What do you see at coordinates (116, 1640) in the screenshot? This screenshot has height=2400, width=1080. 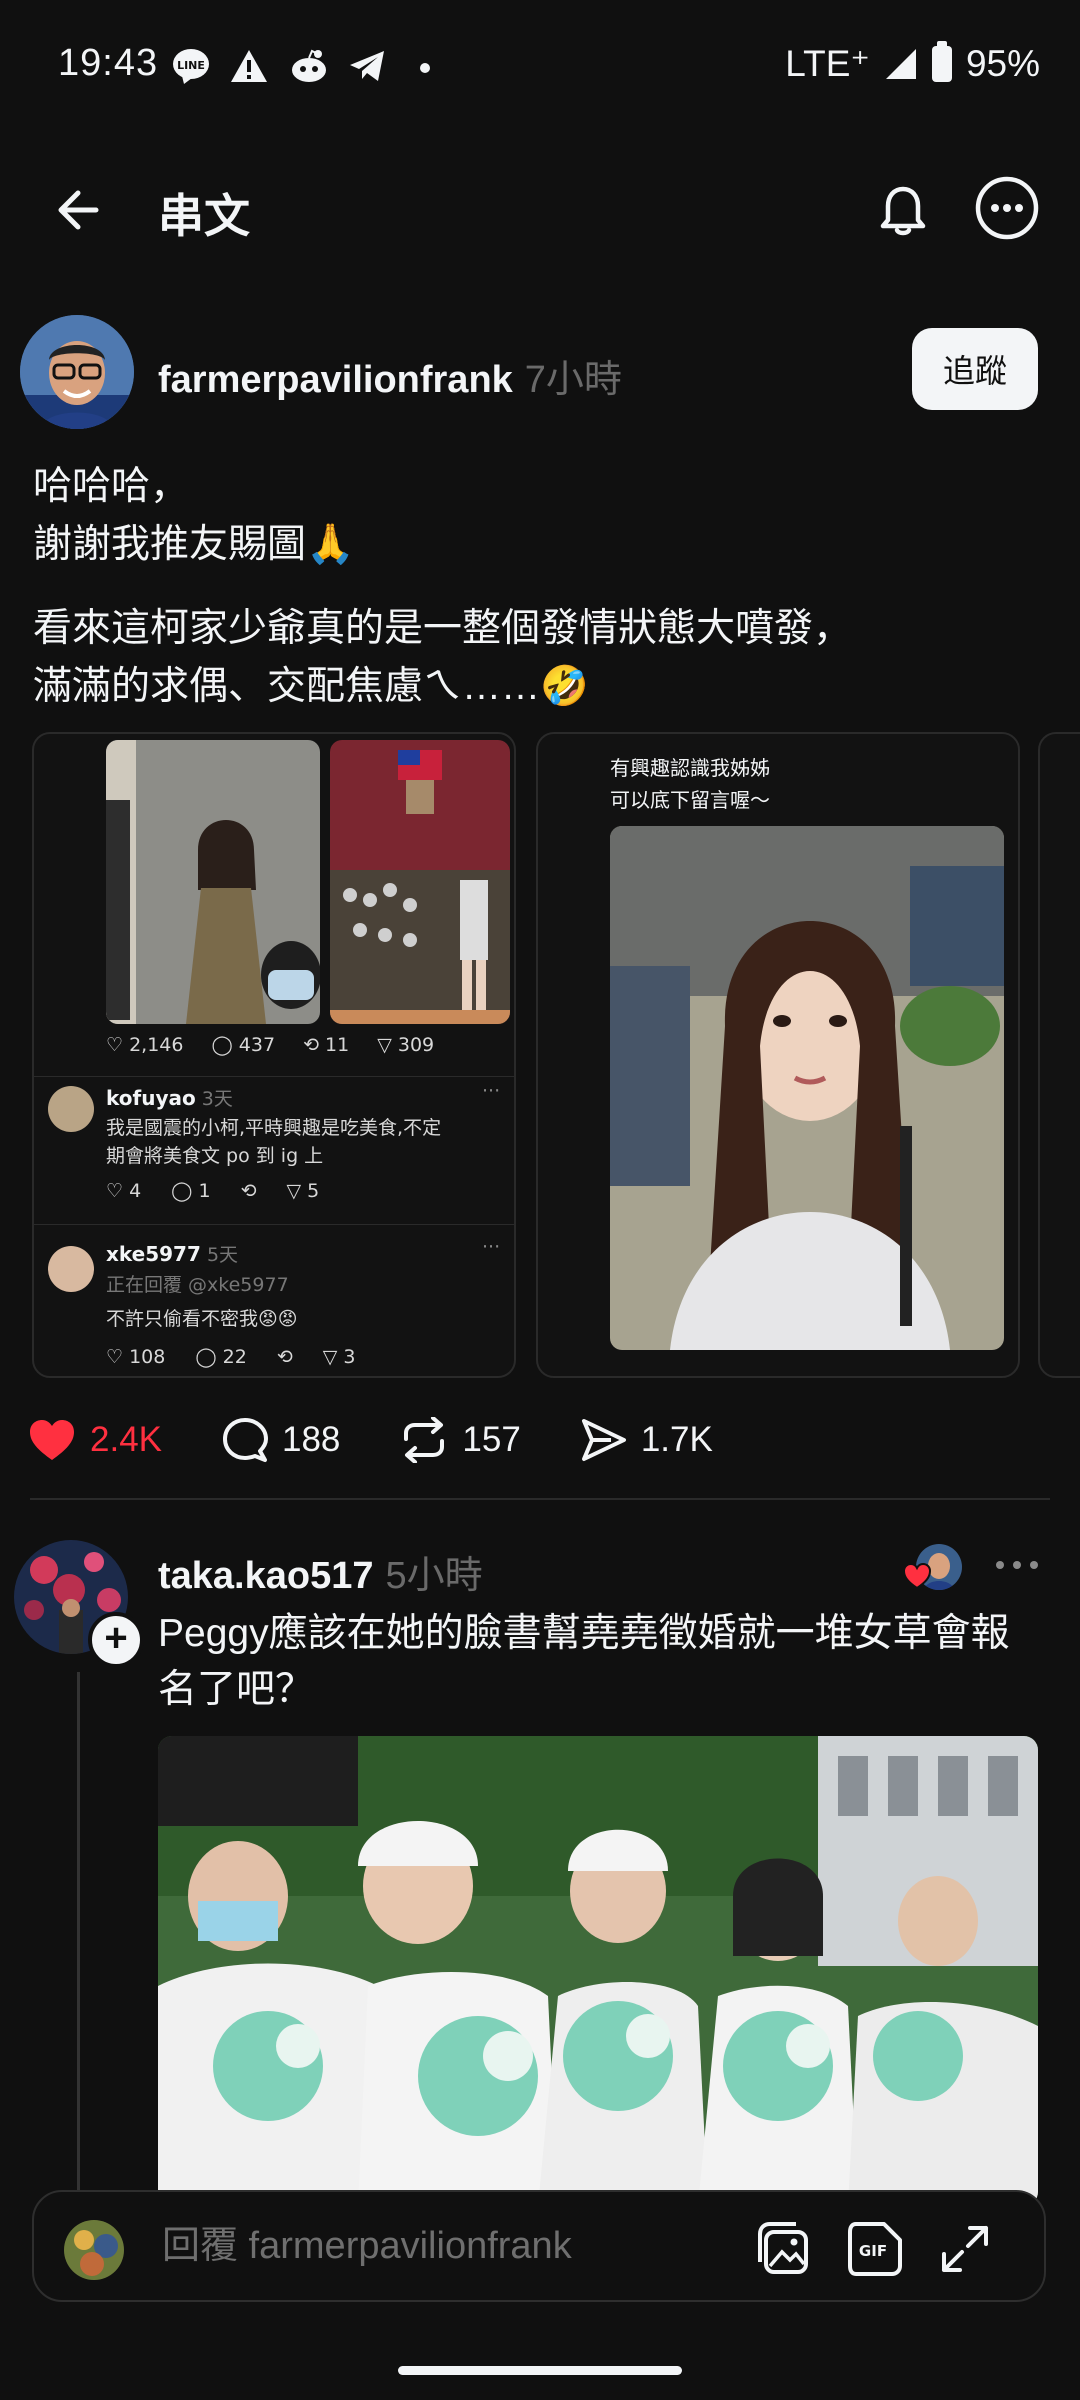 I see `follow-plus-icon: +` at bounding box center [116, 1640].